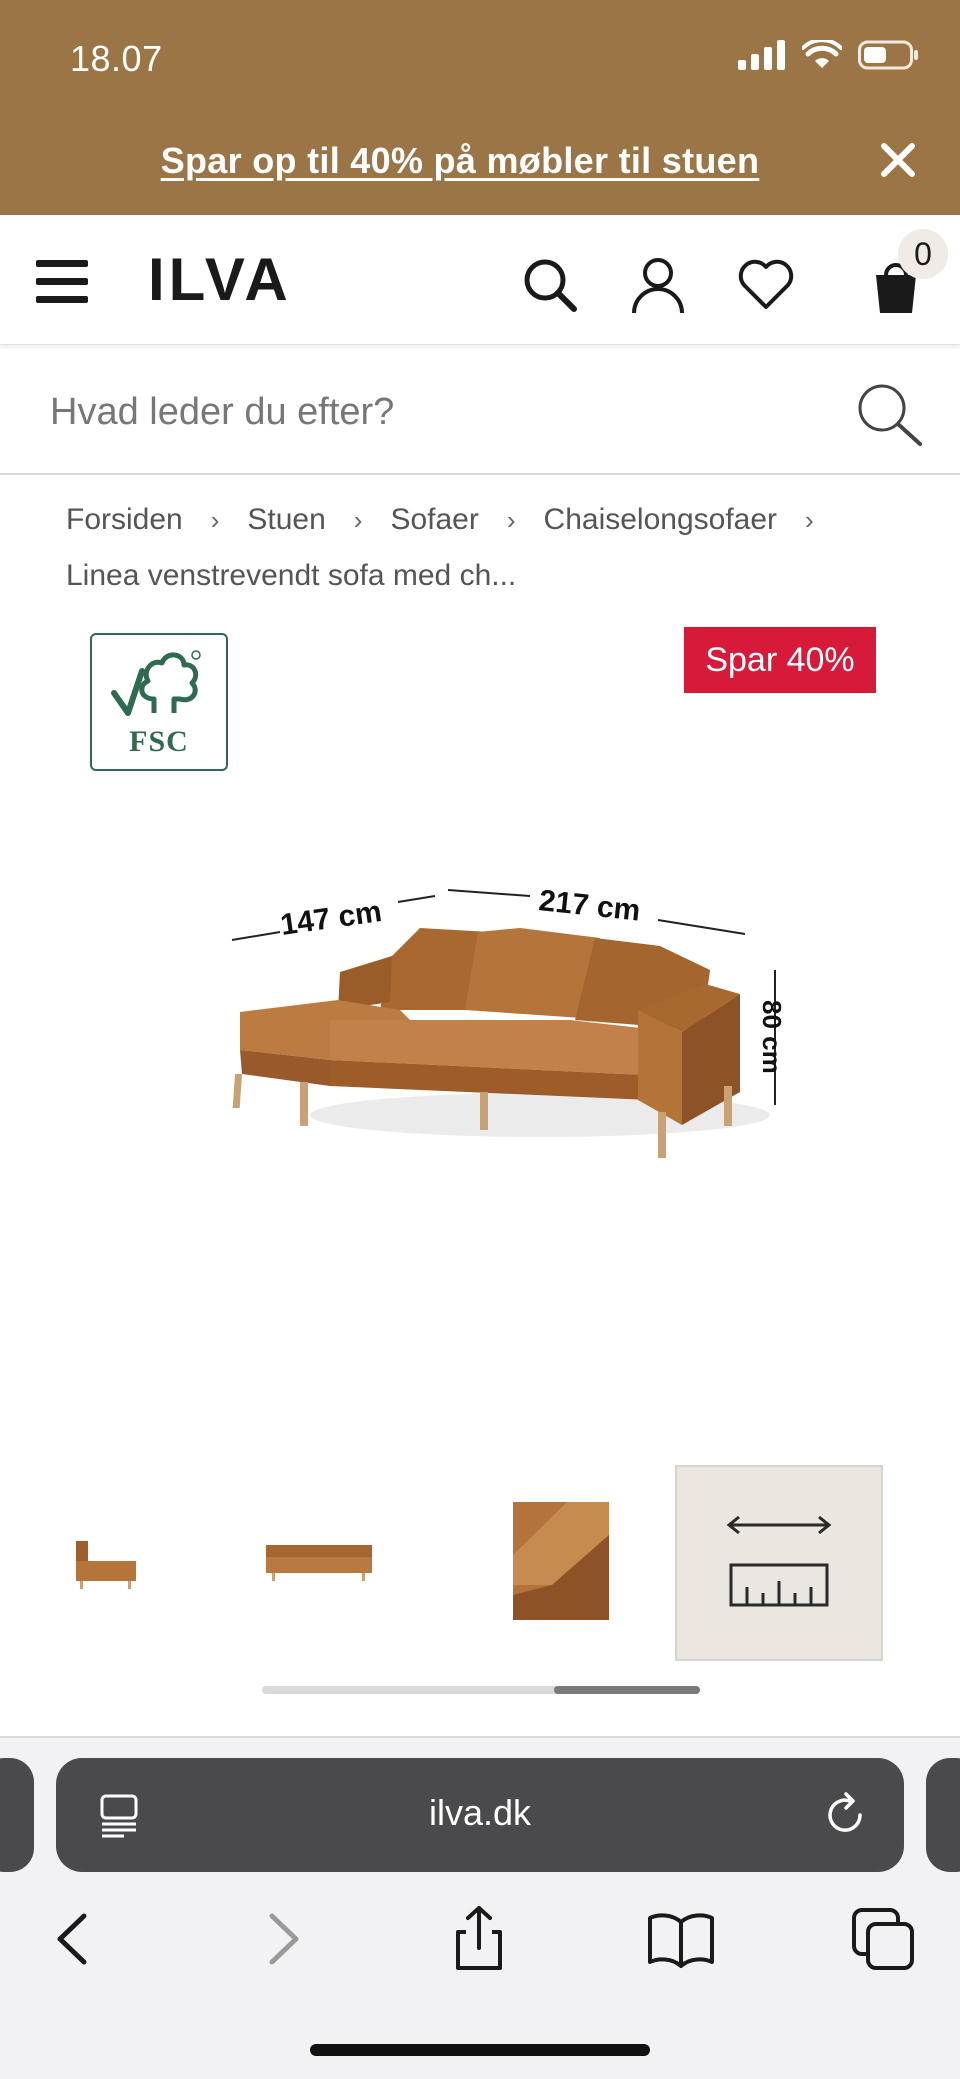 The height and width of the screenshot is (2079, 960). What do you see at coordinates (17, 1815) in the screenshot?
I see `previous-tab-edge` at bounding box center [17, 1815].